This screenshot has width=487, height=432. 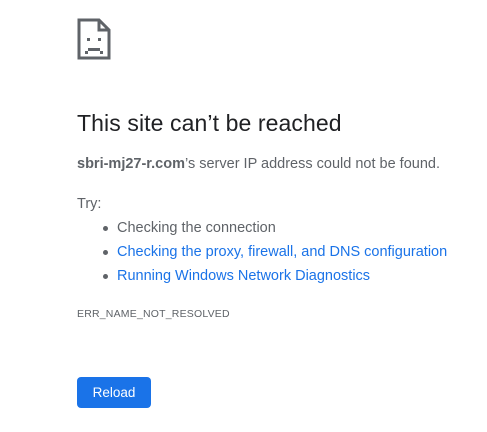 I want to click on suggestion-network-diagnostics: Running Windows Network Diagnostics, so click(x=274, y=278).